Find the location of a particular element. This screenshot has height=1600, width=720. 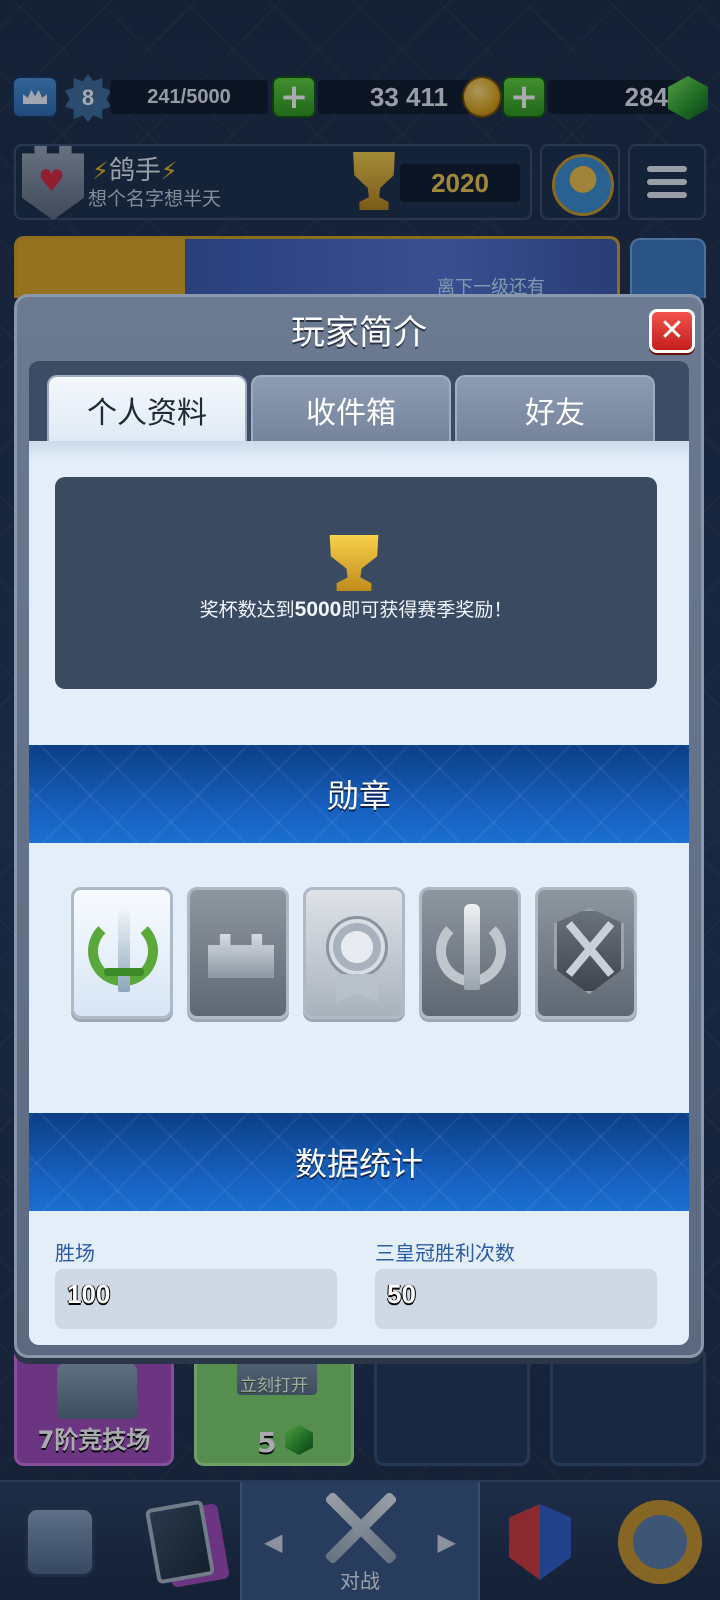

season-reward-panel: 奖杯数达到5000即可获得赛季奖励！ is located at coordinates (356, 583).